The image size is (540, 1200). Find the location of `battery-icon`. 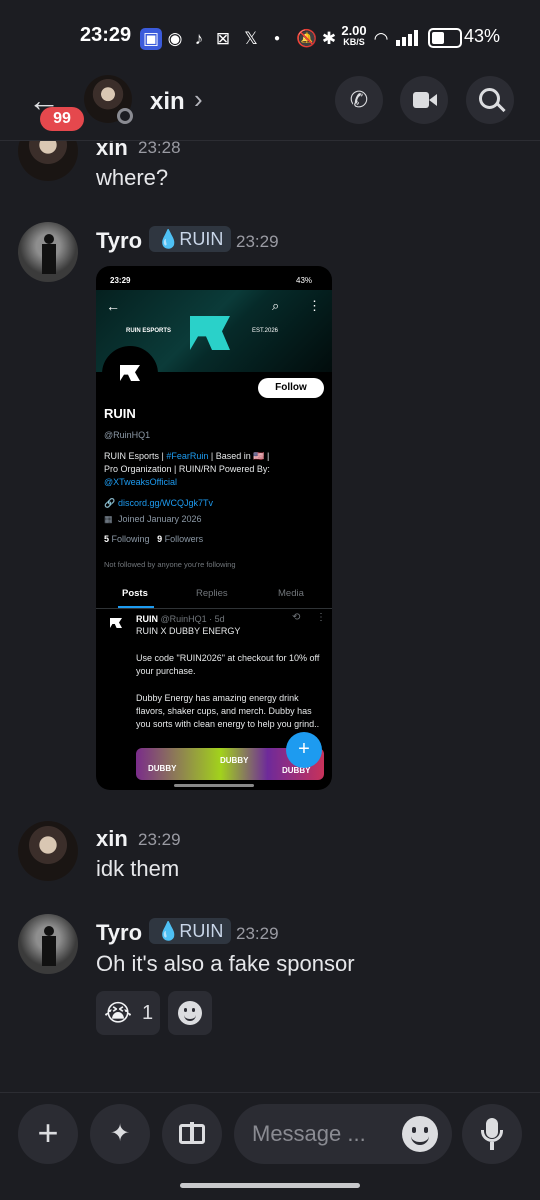

battery-icon is located at coordinates (445, 38).